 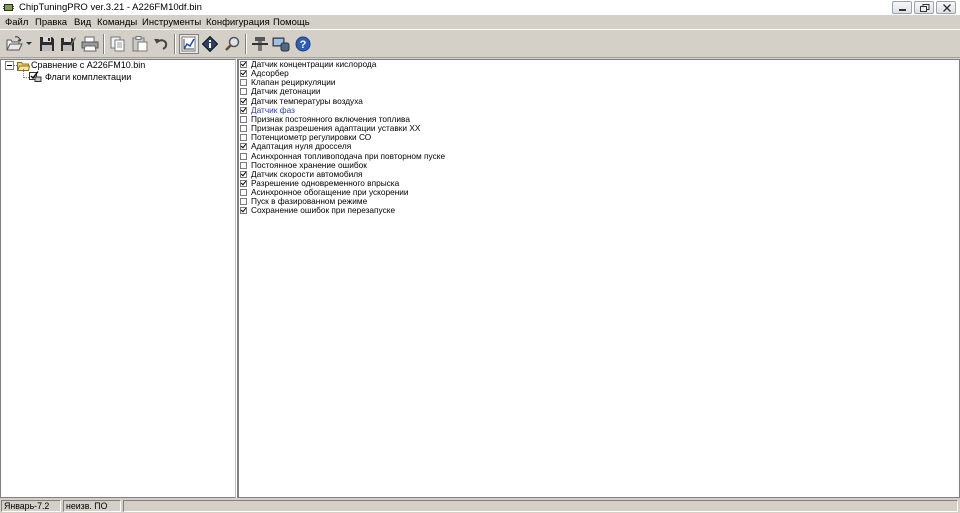 I want to click on flag-label: Адаптация нуля дросселя, so click(x=301, y=146).